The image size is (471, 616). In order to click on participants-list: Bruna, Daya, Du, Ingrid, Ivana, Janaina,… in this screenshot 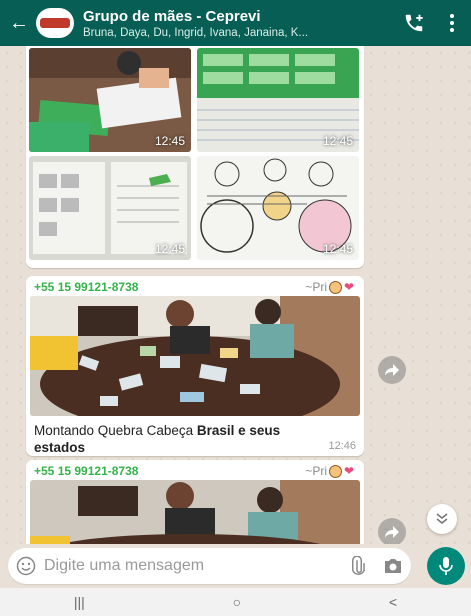, I will do `click(196, 32)`.